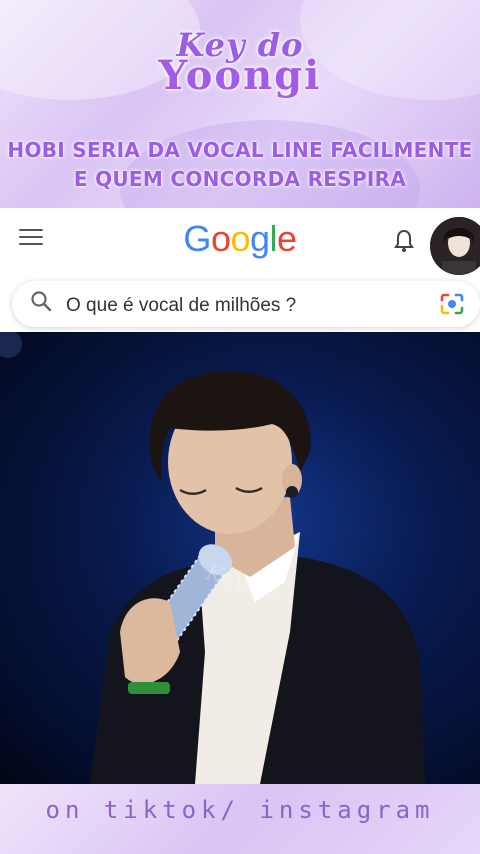 This screenshot has height=854, width=480. Describe the element at coordinates (260, 238) in the screenshot. I see `google-logo-letter: g` at that location.